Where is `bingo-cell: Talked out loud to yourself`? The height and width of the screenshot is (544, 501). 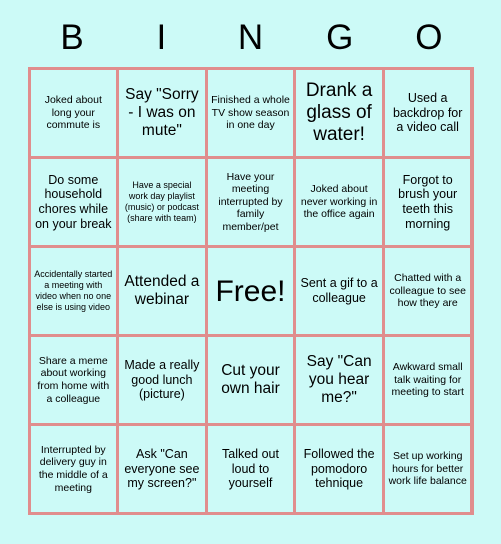
bingo-cell: Talked out loud to yourself is located at coordinates (252, 470).